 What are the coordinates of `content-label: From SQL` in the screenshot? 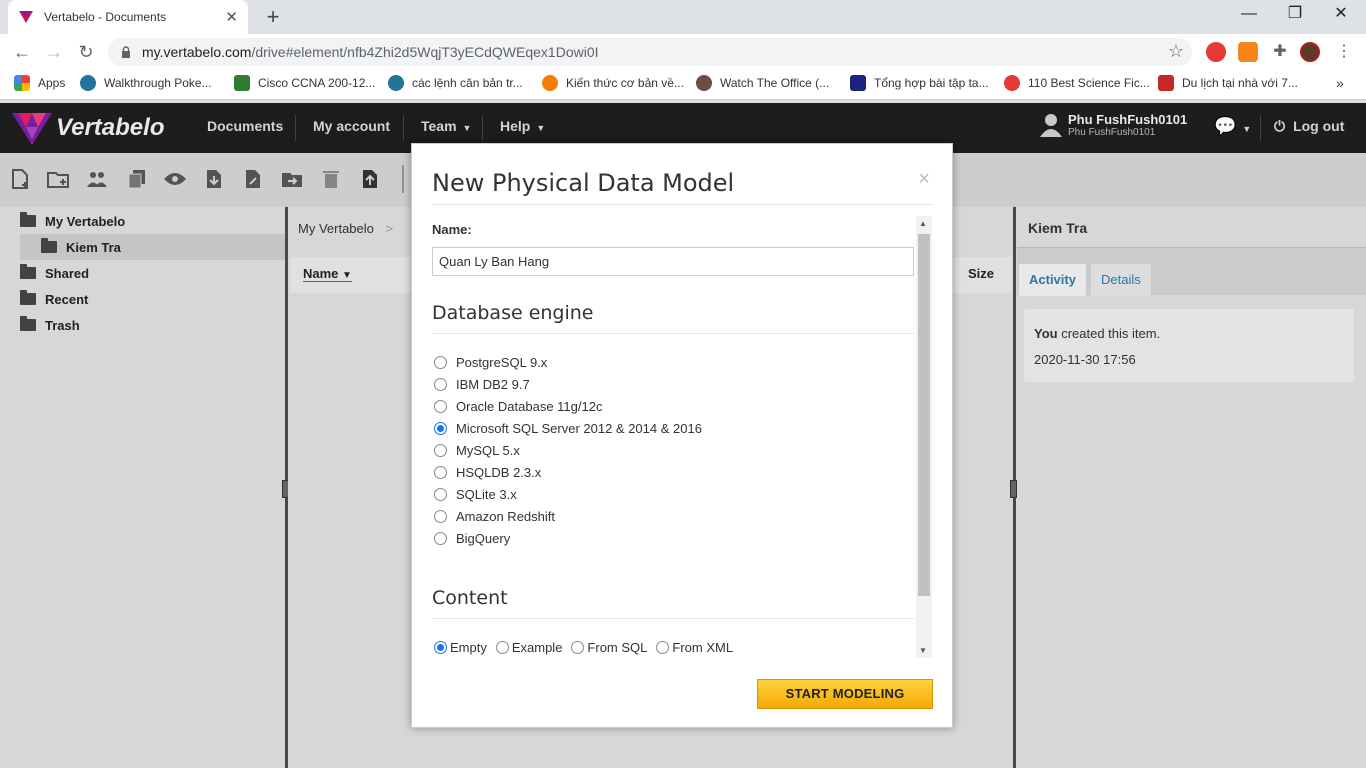 It's located at (617, 647).